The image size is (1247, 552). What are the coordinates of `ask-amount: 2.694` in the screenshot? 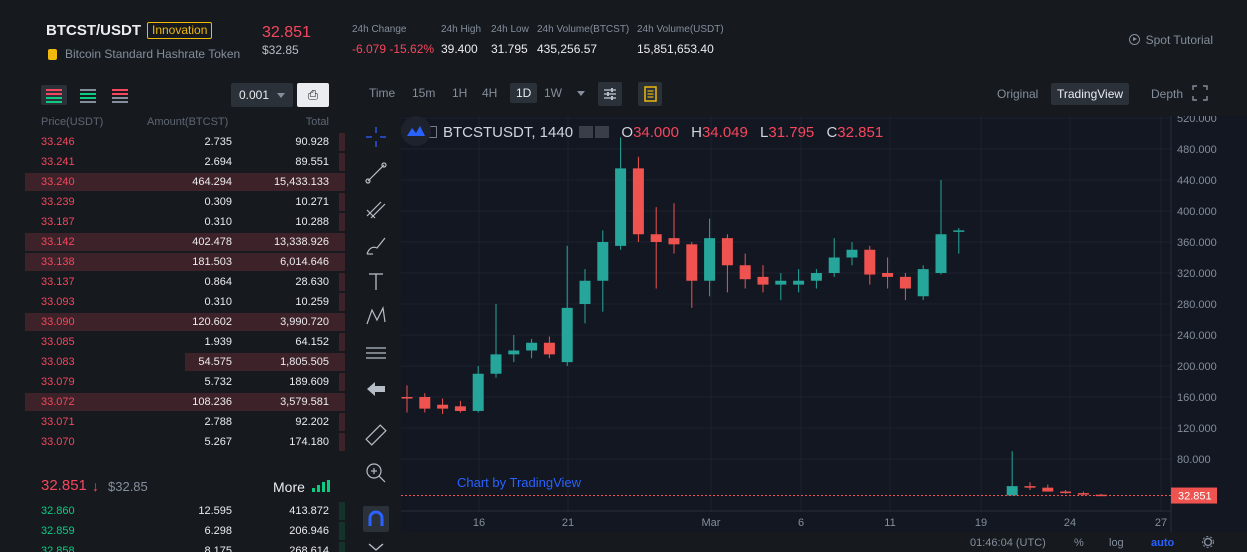 It's located at (218, 162).